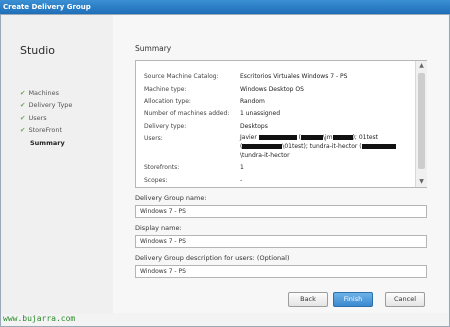 The width and height of the screenshot is (450, 327). What do you see at coordinates (248, 137) in the screenshot?
I see `users-text: Javier` at bounding box center [248, 137].